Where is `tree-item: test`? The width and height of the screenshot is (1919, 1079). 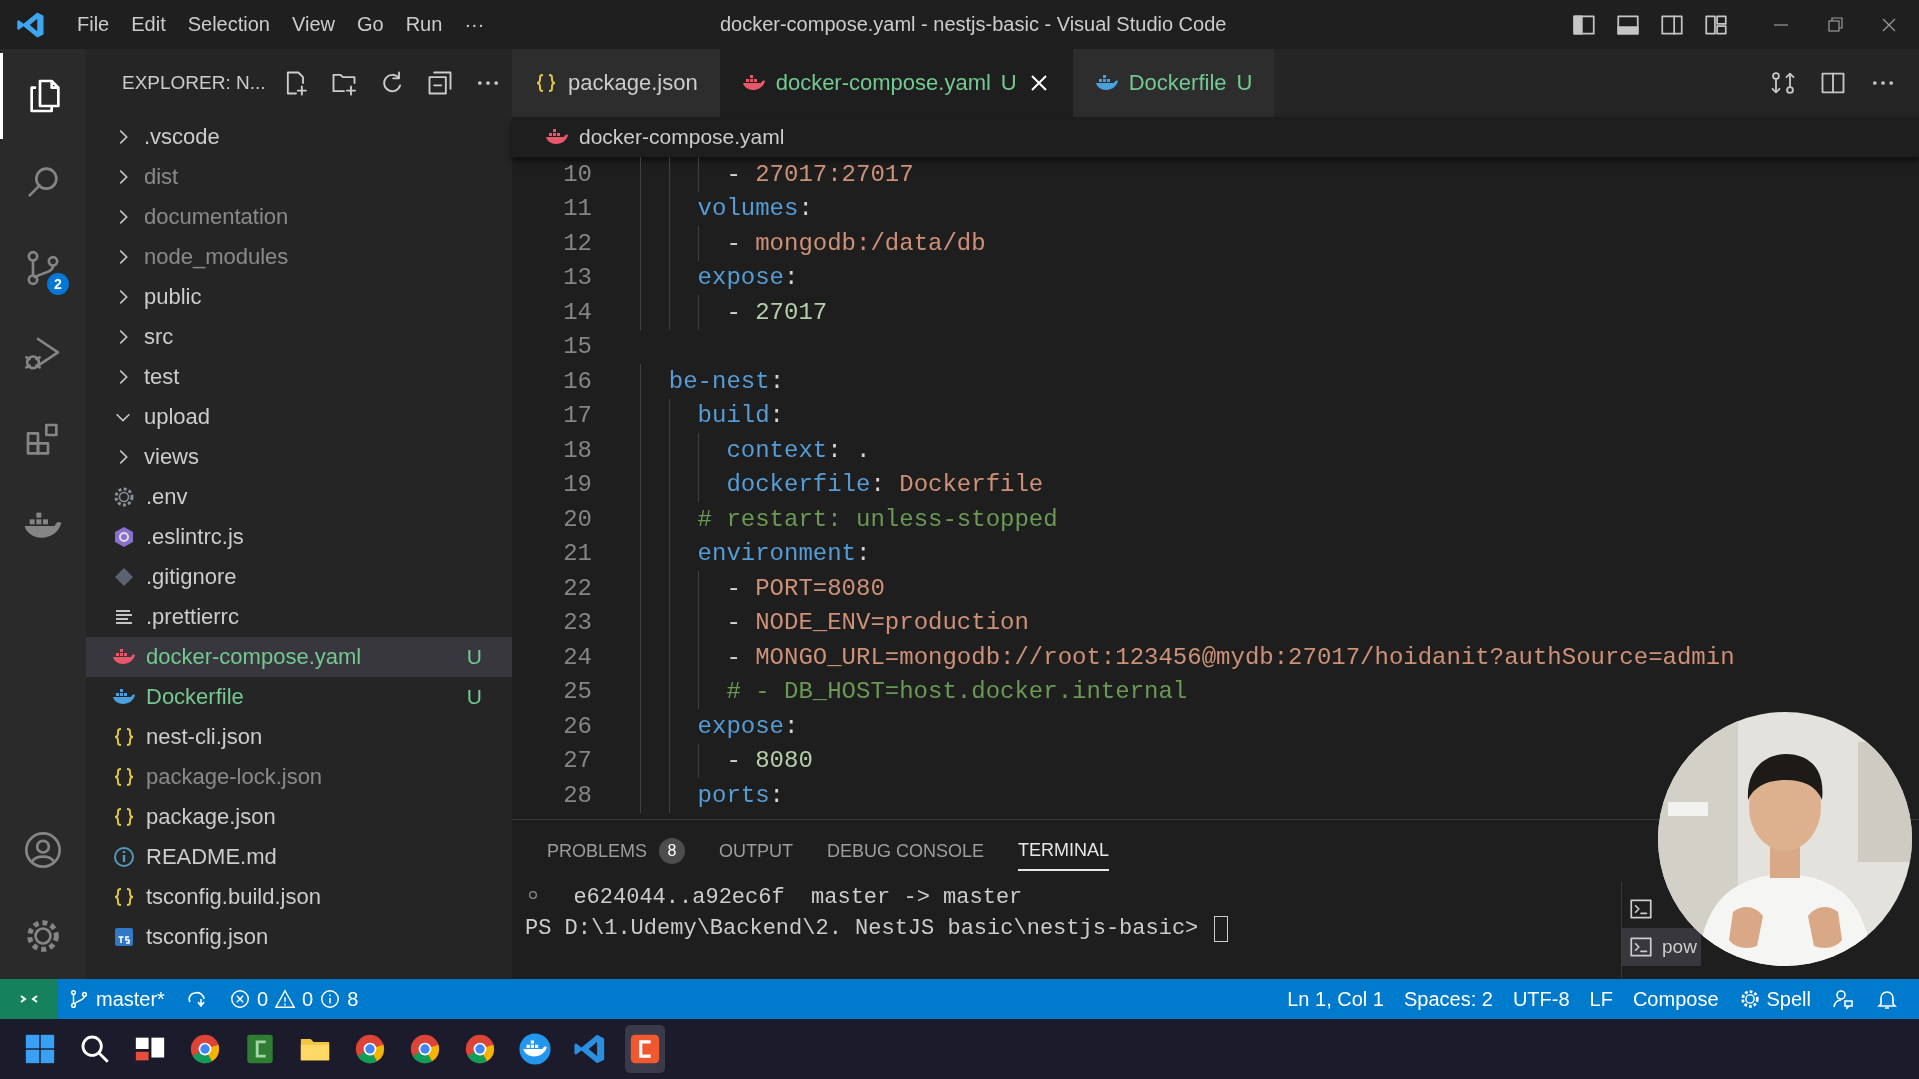 tree-item: test is located at coordinates (299, 377).